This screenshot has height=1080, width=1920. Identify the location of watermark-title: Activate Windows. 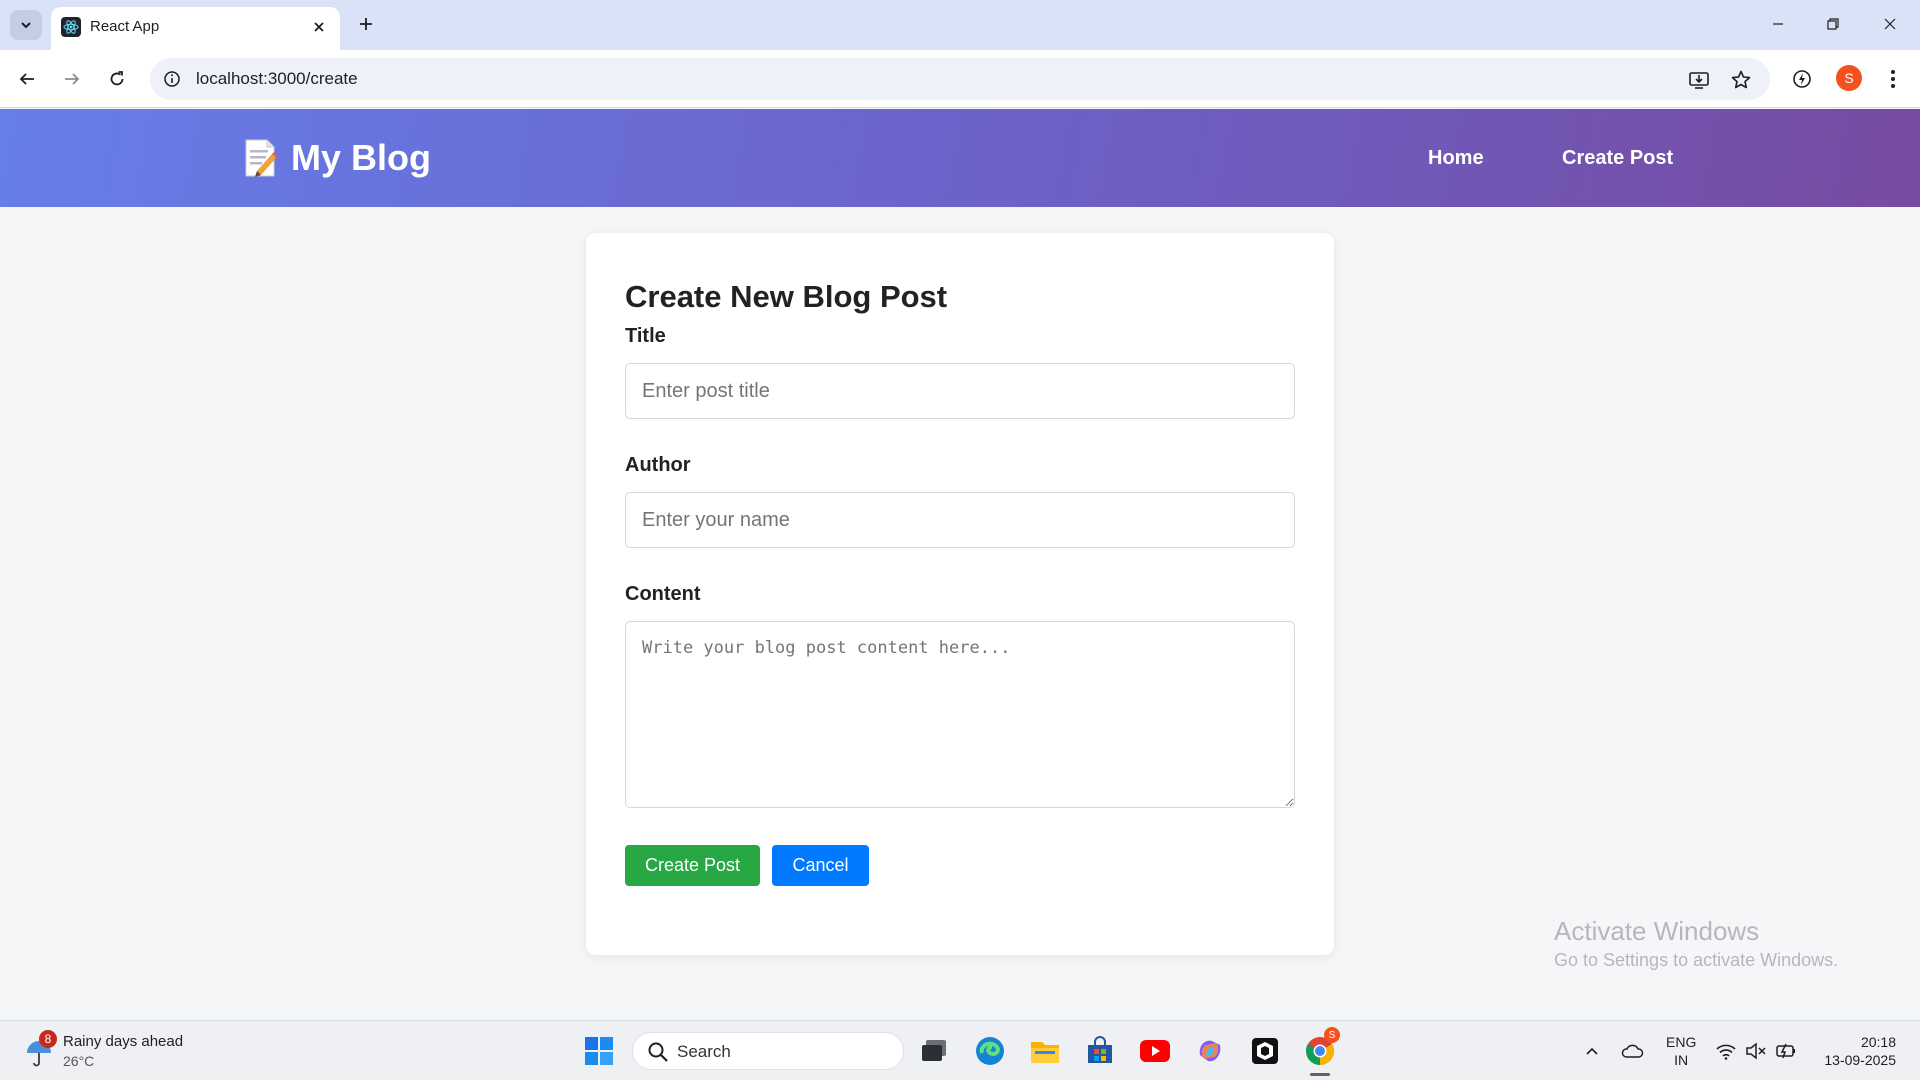
(1657, 931).